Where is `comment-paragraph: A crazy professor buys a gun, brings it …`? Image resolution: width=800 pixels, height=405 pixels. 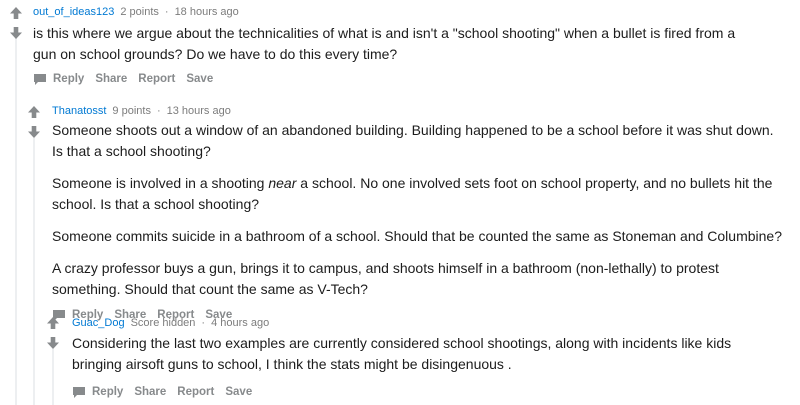
comment-paragraph: A crazy professor buys a gun, brings it … is located at coordinates (385, 278).